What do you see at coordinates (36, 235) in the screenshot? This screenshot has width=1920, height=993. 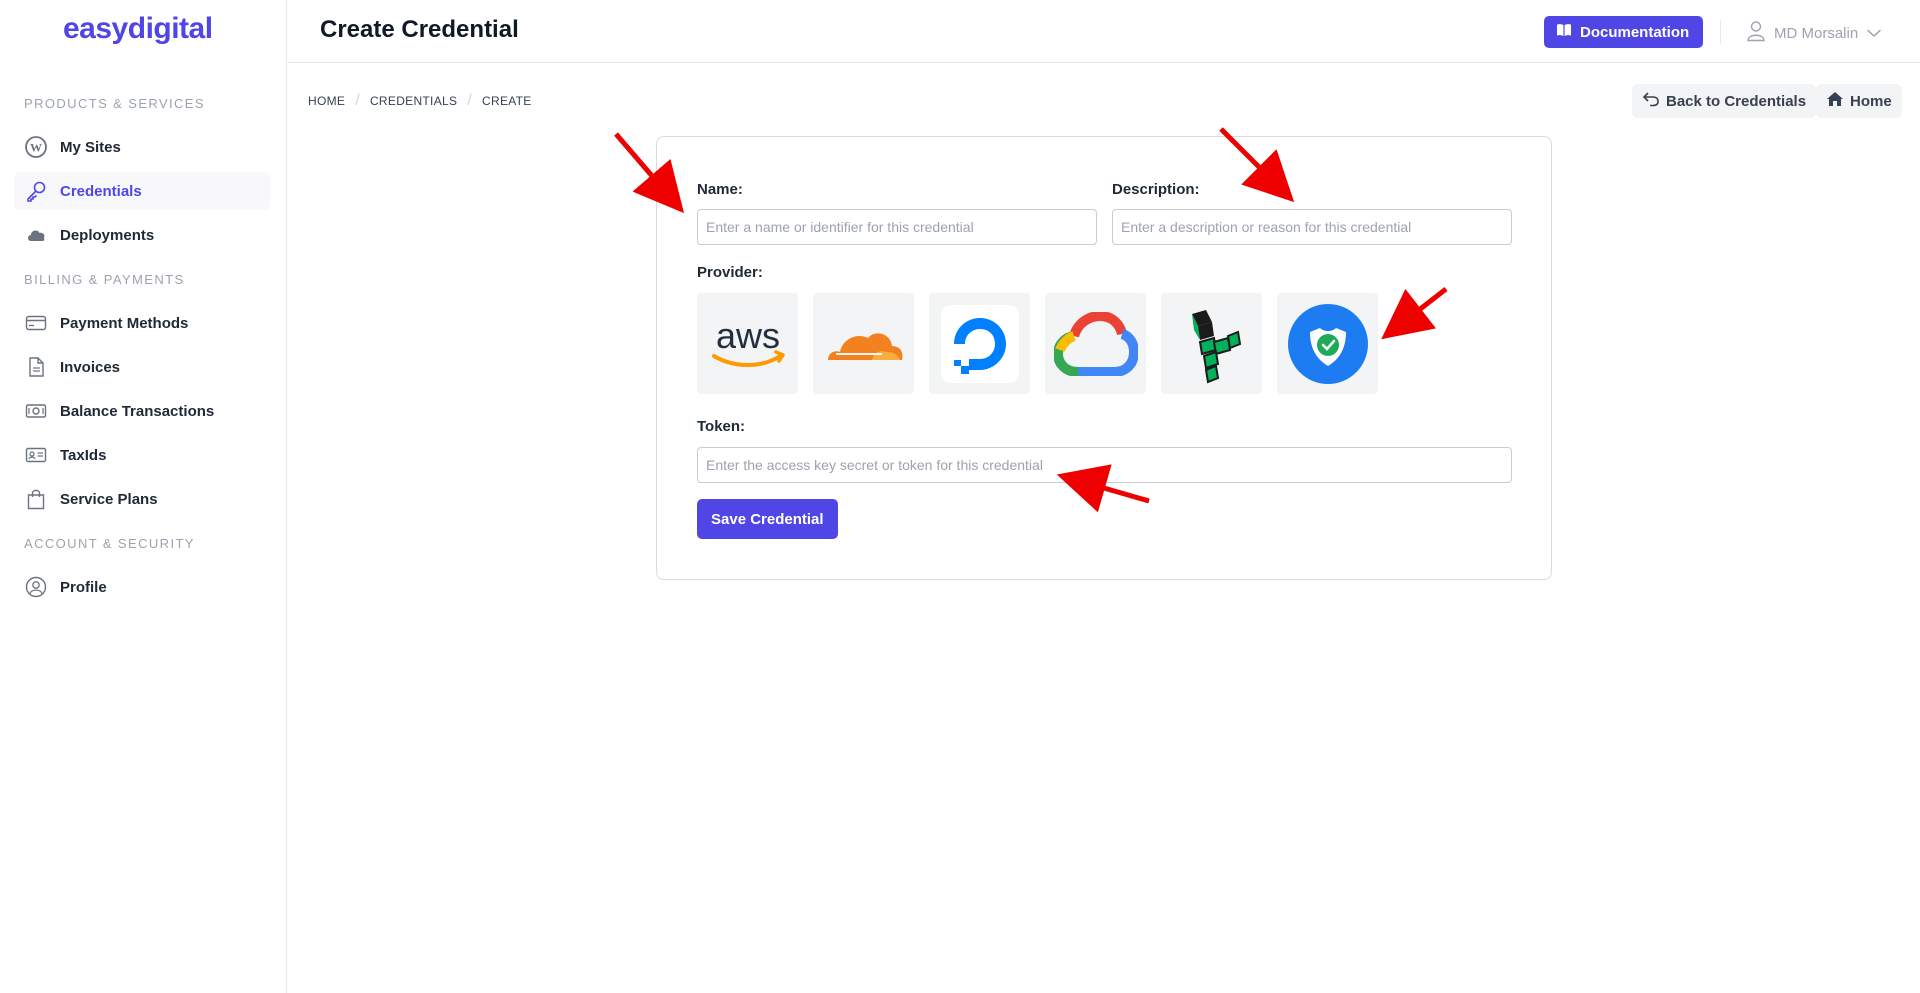 I see `cloud-icon` at bounding box center [36, 235].